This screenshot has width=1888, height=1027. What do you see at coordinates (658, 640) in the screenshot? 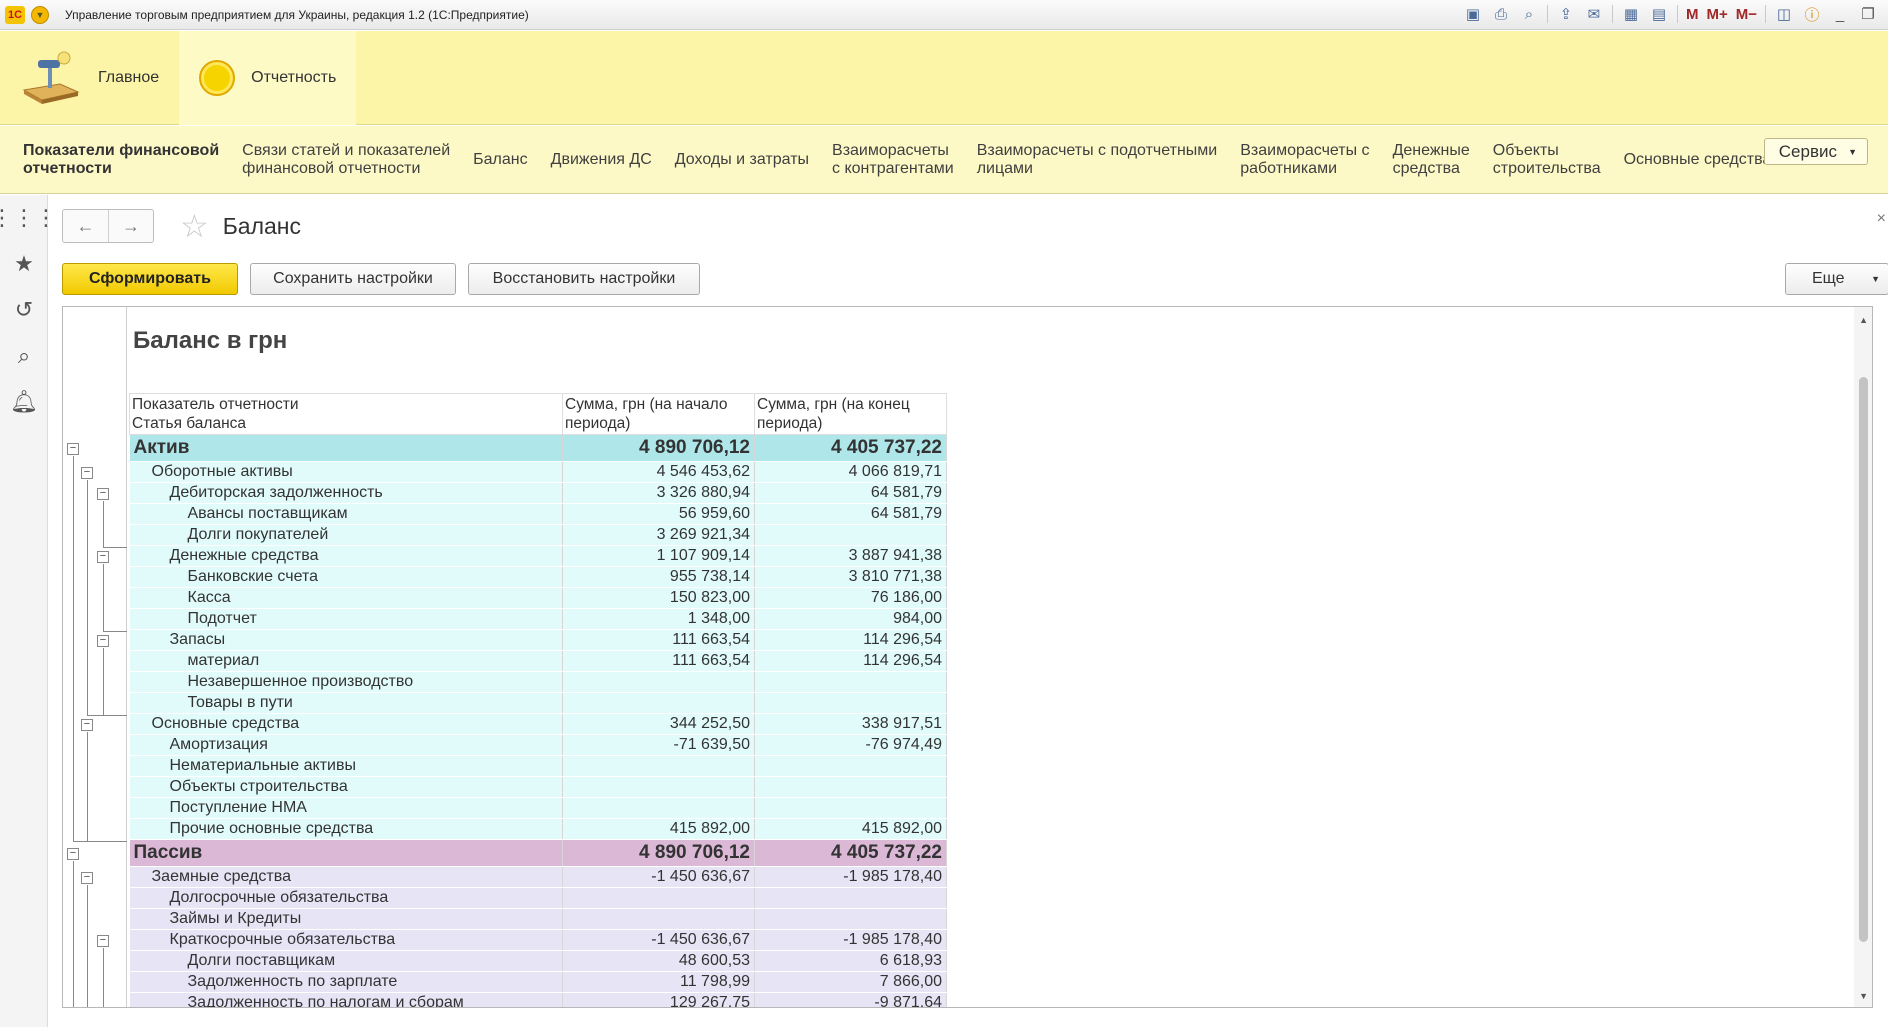
I see `row-start-sum: 111 663,54` at bounding box center [658, 640].